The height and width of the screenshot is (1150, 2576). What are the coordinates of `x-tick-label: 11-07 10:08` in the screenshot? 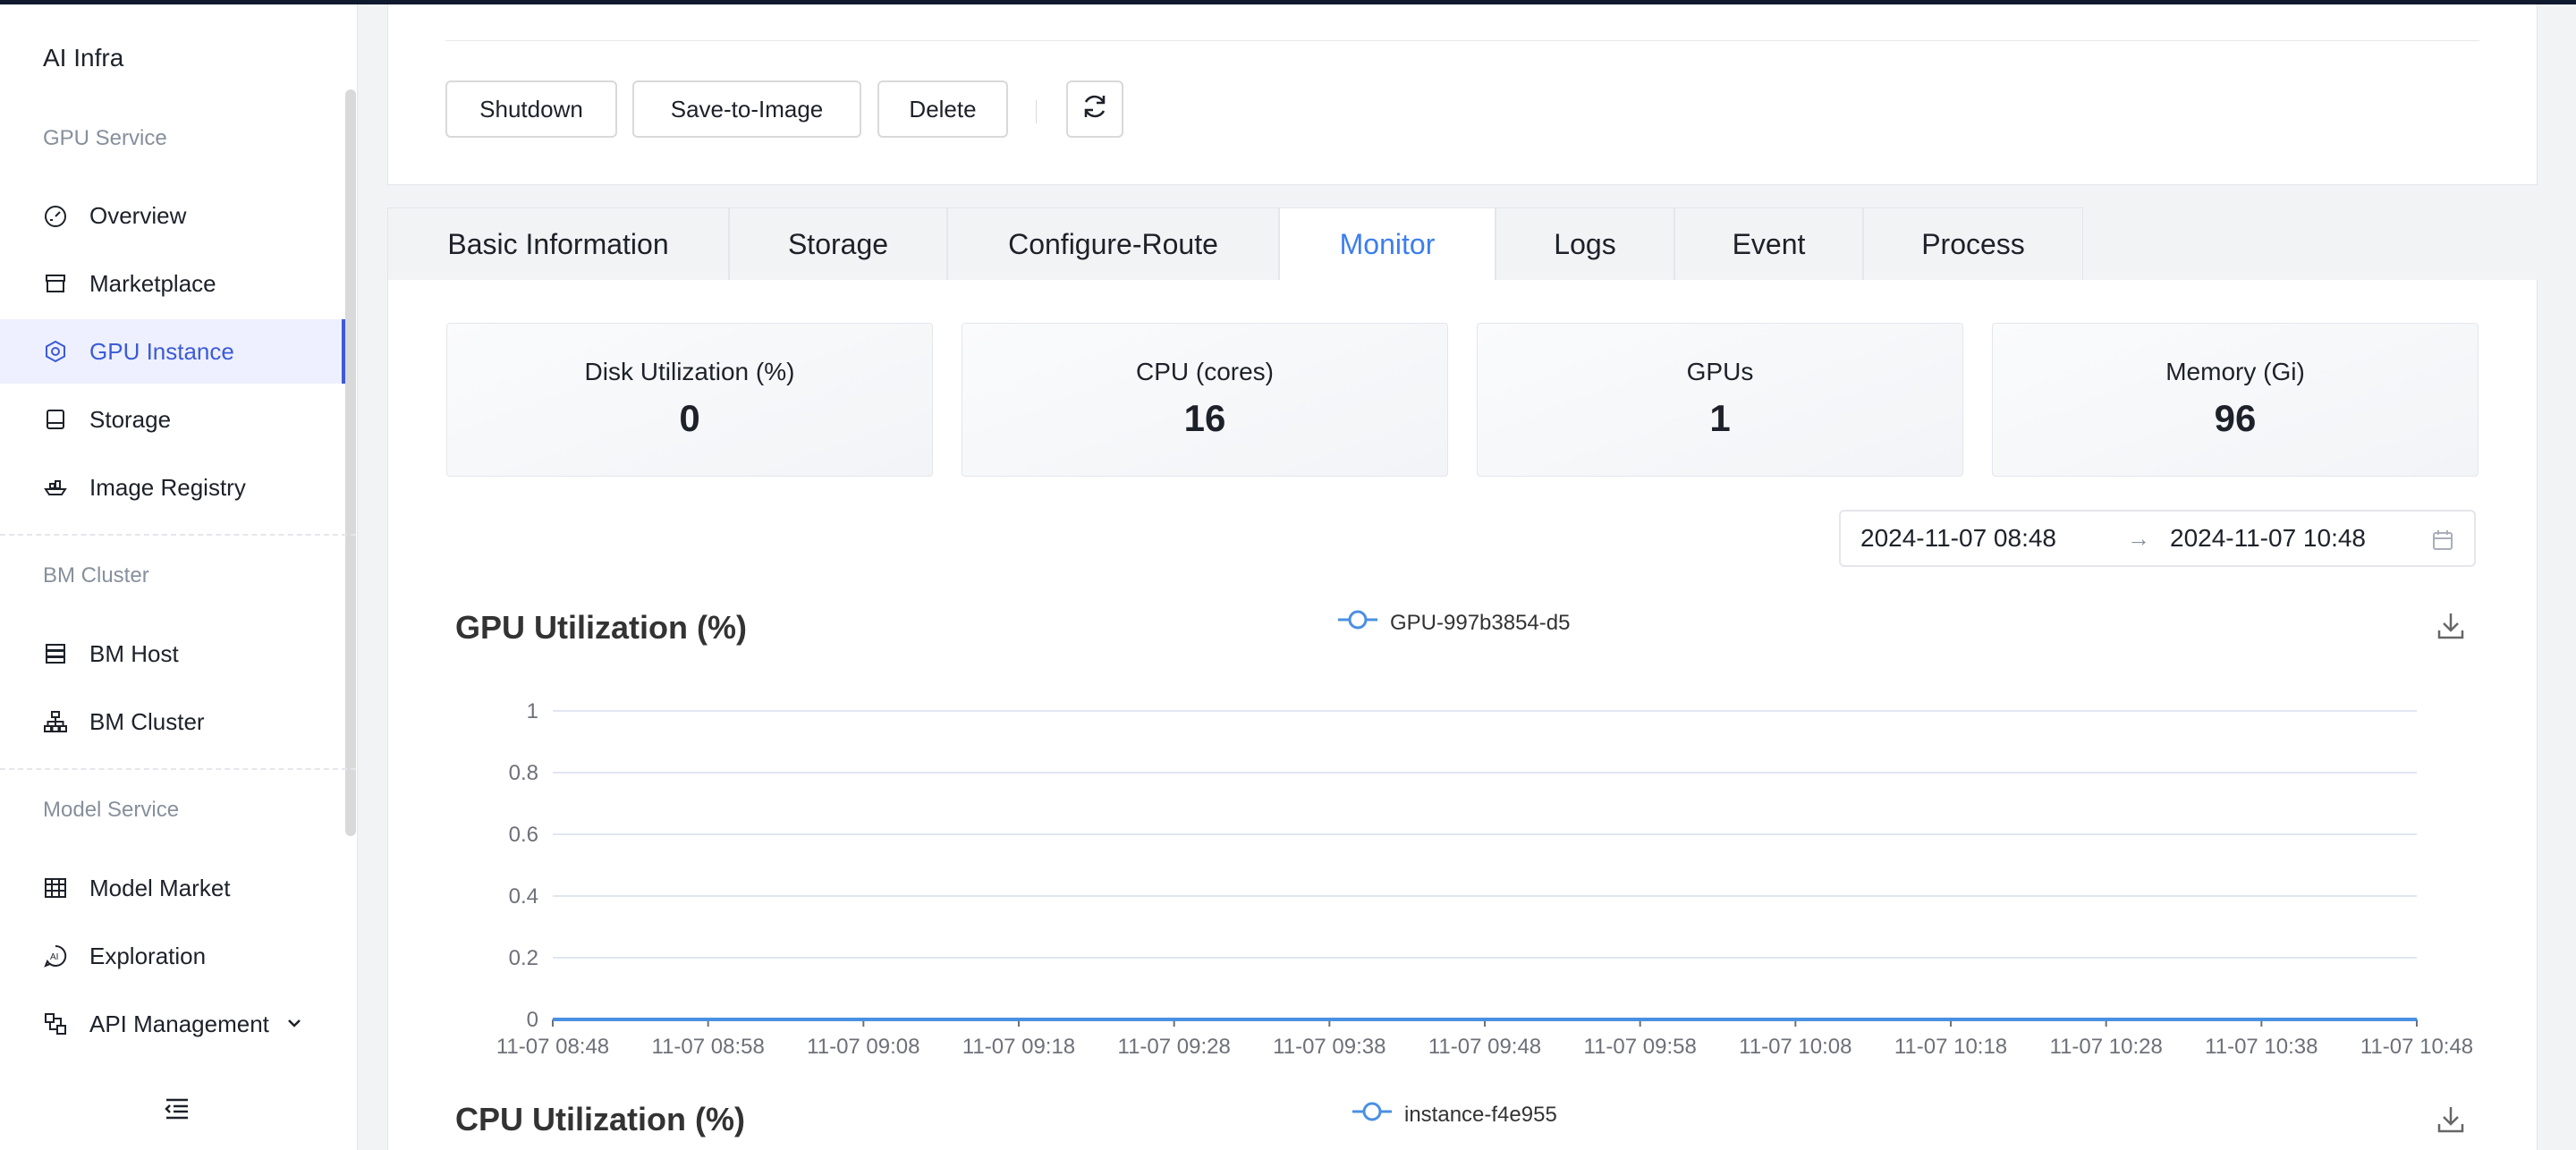 It's located at (1795, 1047).